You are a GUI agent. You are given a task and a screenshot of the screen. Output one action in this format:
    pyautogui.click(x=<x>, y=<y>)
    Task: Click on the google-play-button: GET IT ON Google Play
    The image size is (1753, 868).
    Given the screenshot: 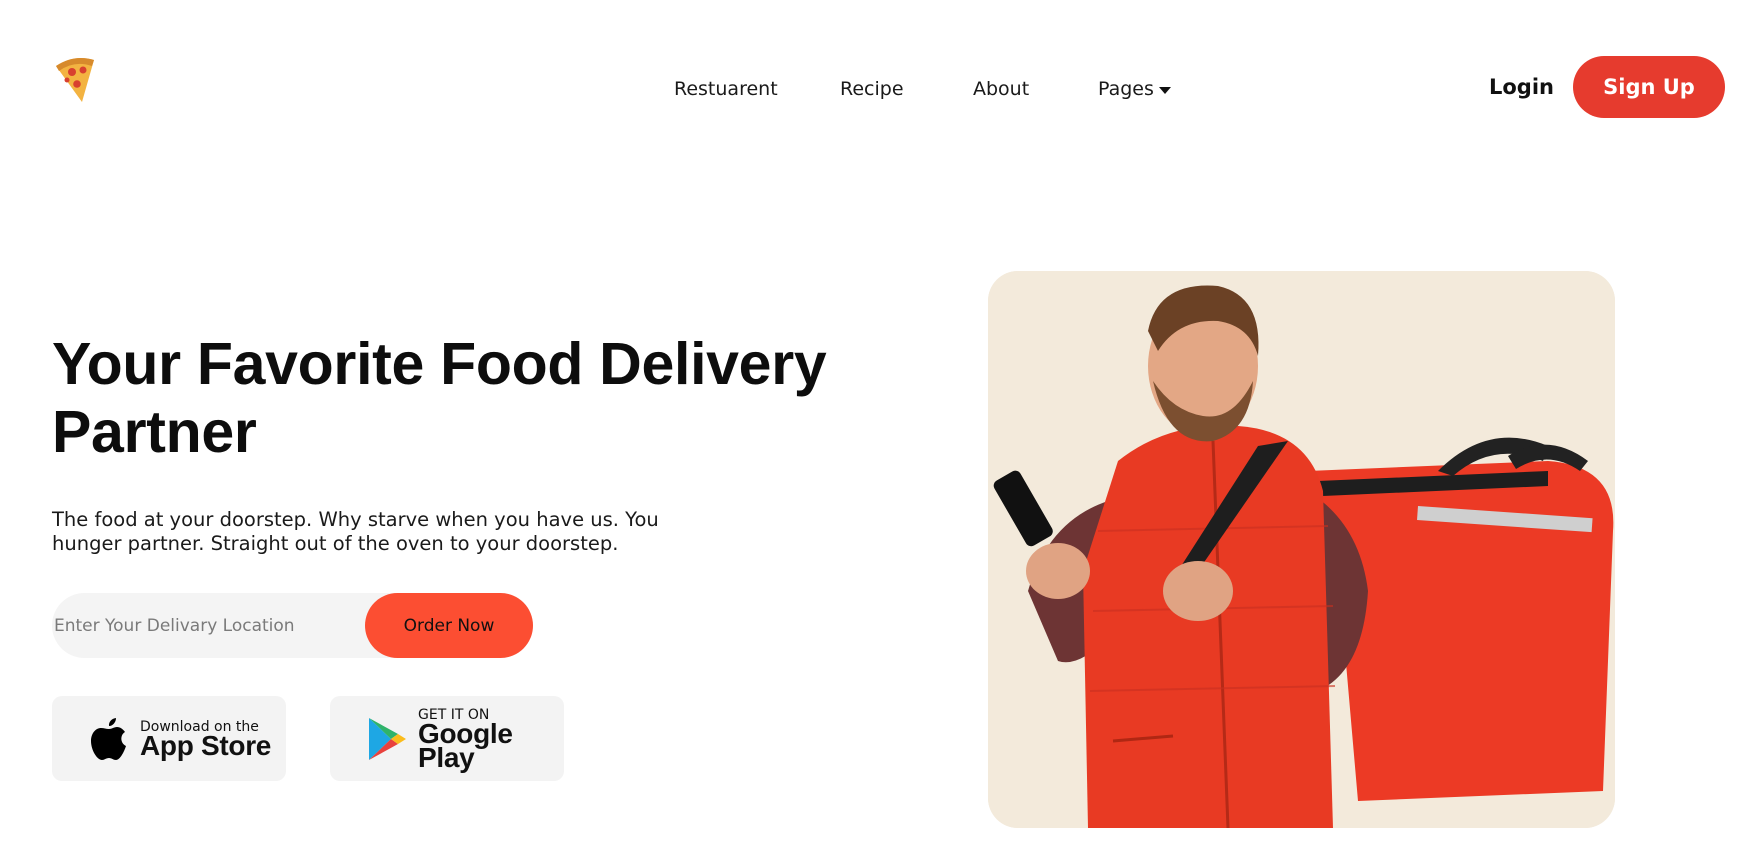 What is the action you would take?
    pyautogui.click(x=447, y=738)
    